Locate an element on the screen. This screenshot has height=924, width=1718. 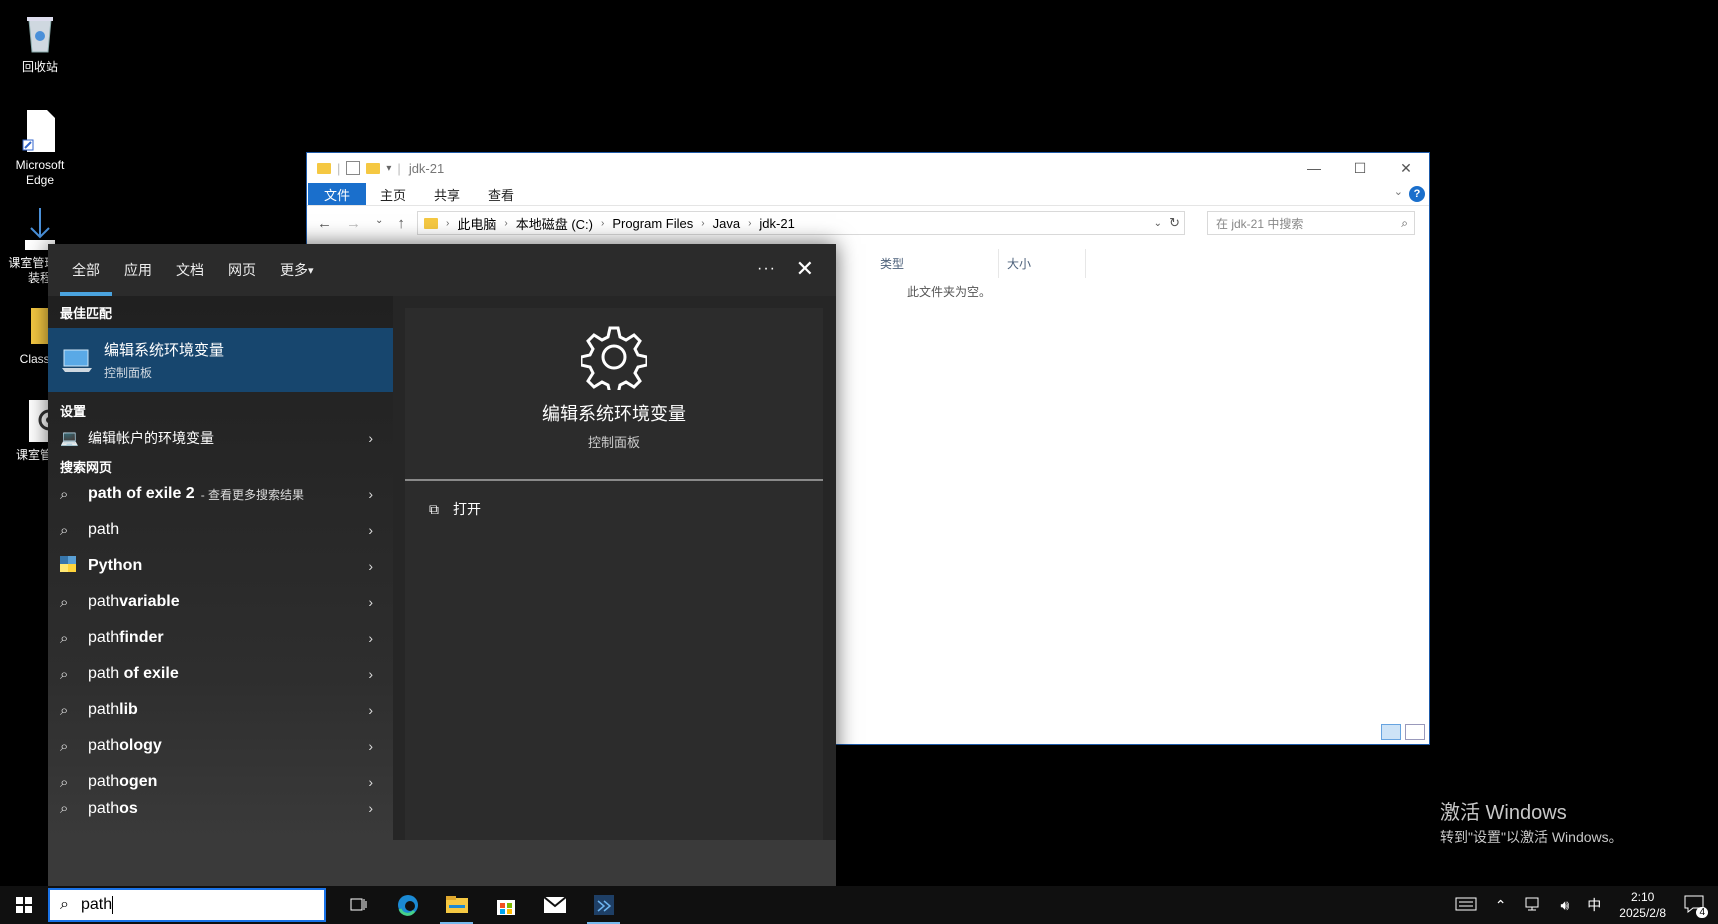
web-result: ⌕ path lib › is located at coordinates (220, 710).